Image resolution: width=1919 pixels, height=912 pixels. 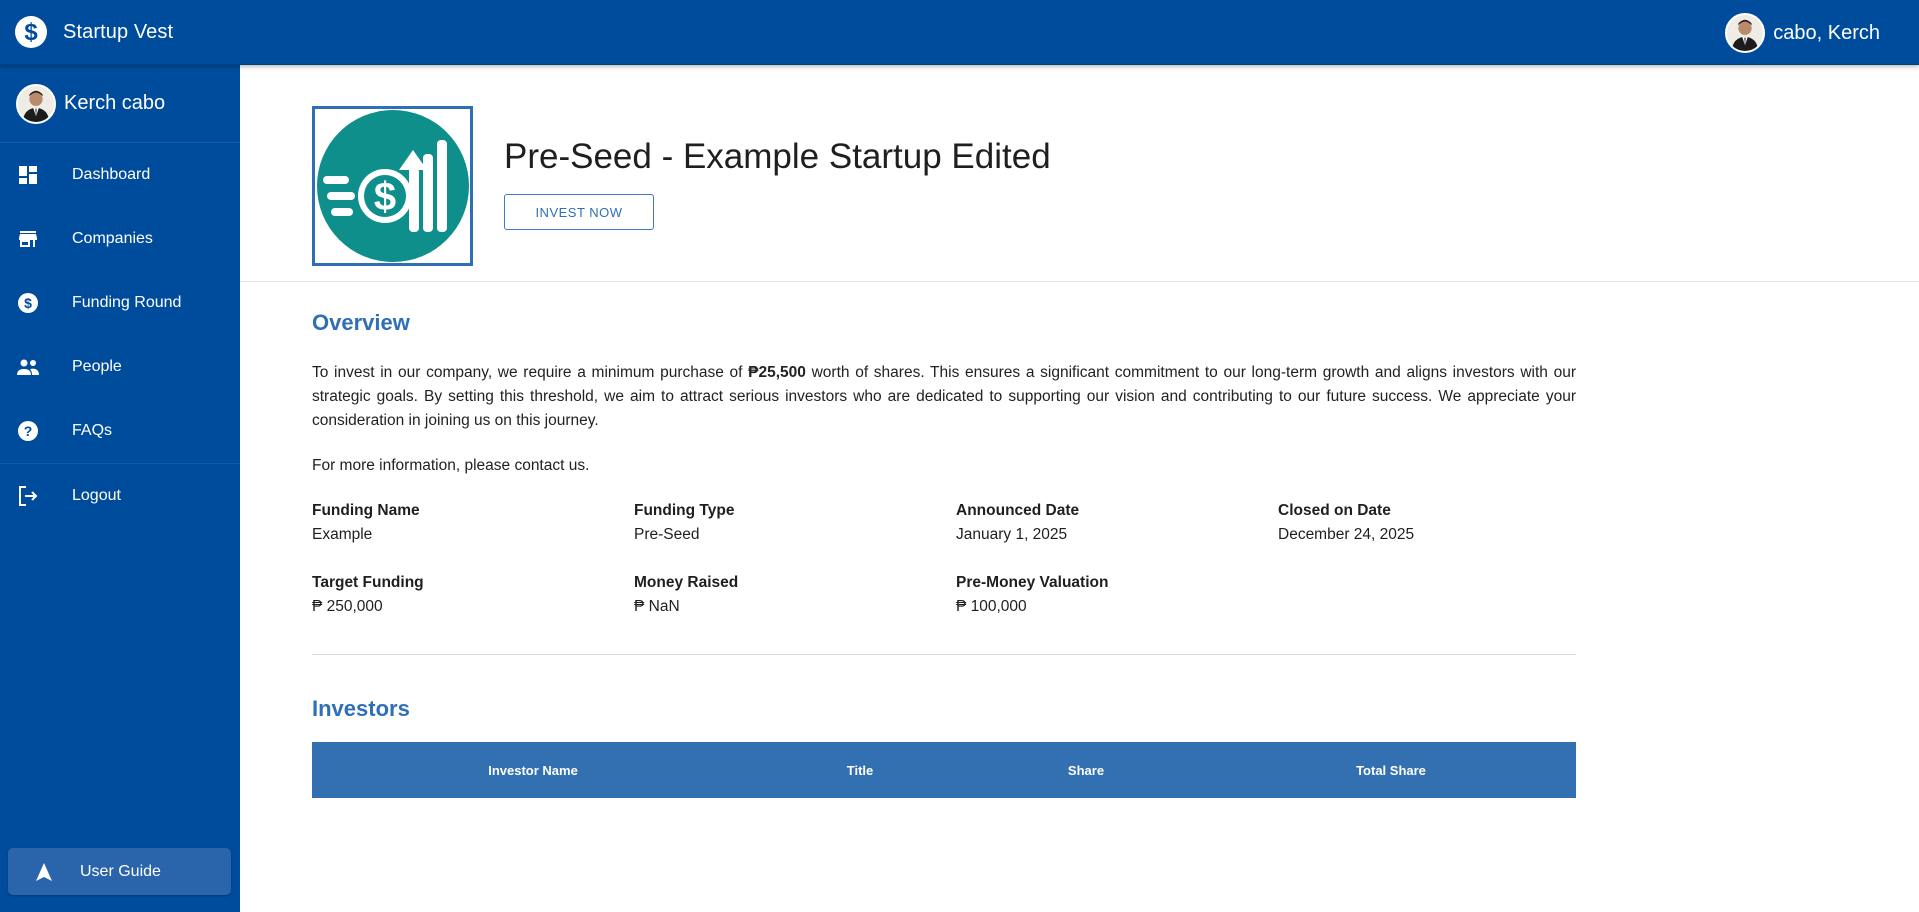 I want to click on logout-icon, so click(x=28, y=496).